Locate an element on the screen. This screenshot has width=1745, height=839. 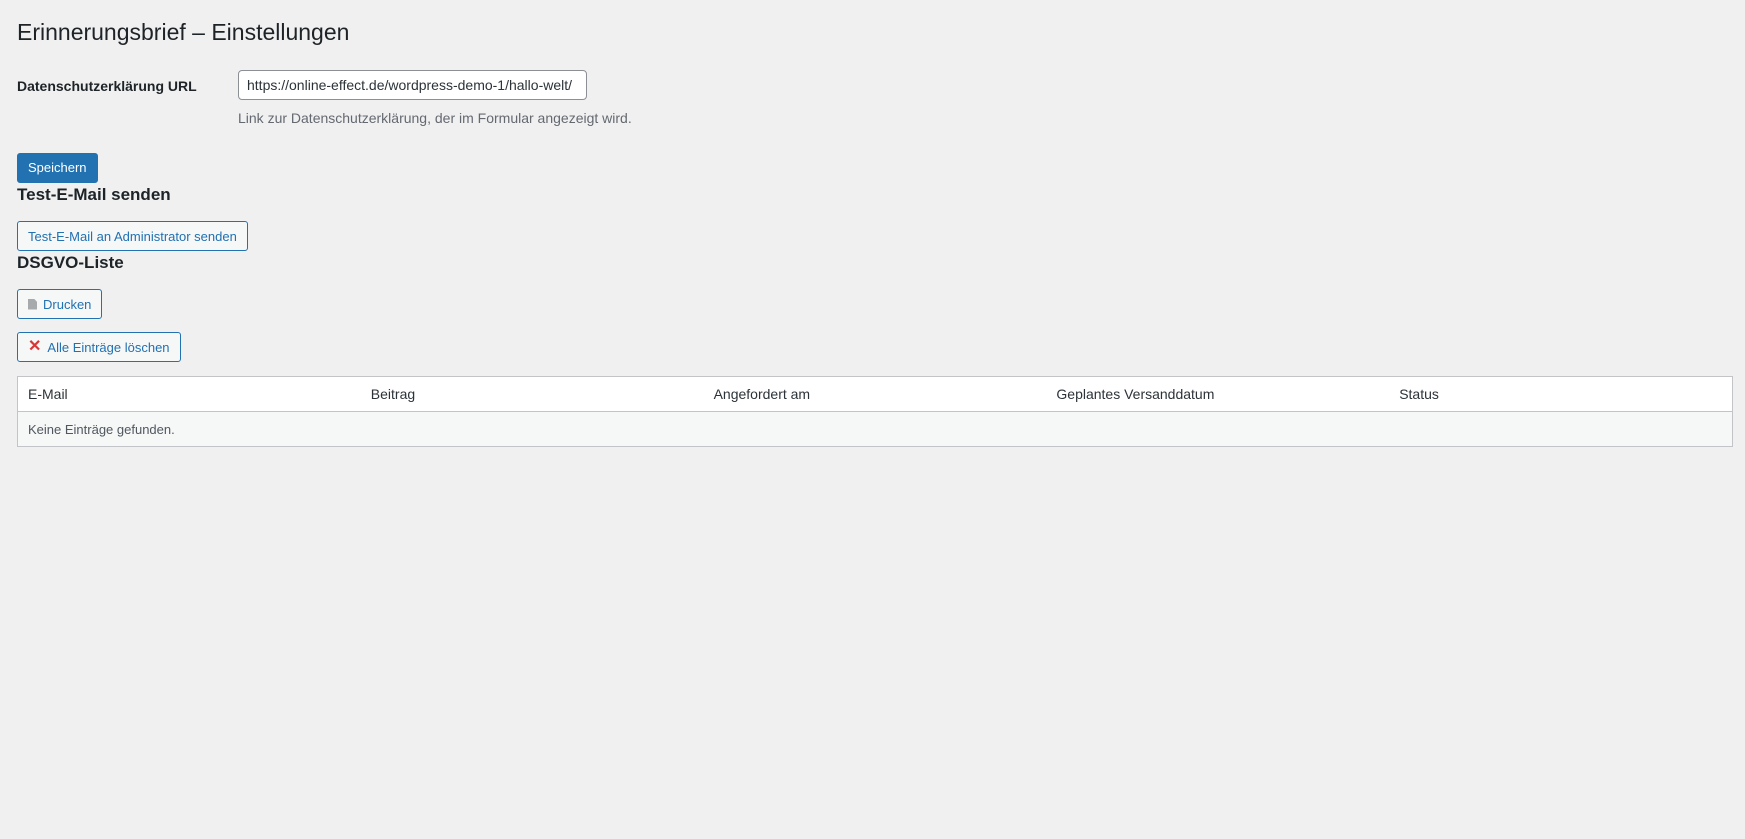
page-title: Erinnerungsbrief – Einstellungen is located at coordinates (183, 32).